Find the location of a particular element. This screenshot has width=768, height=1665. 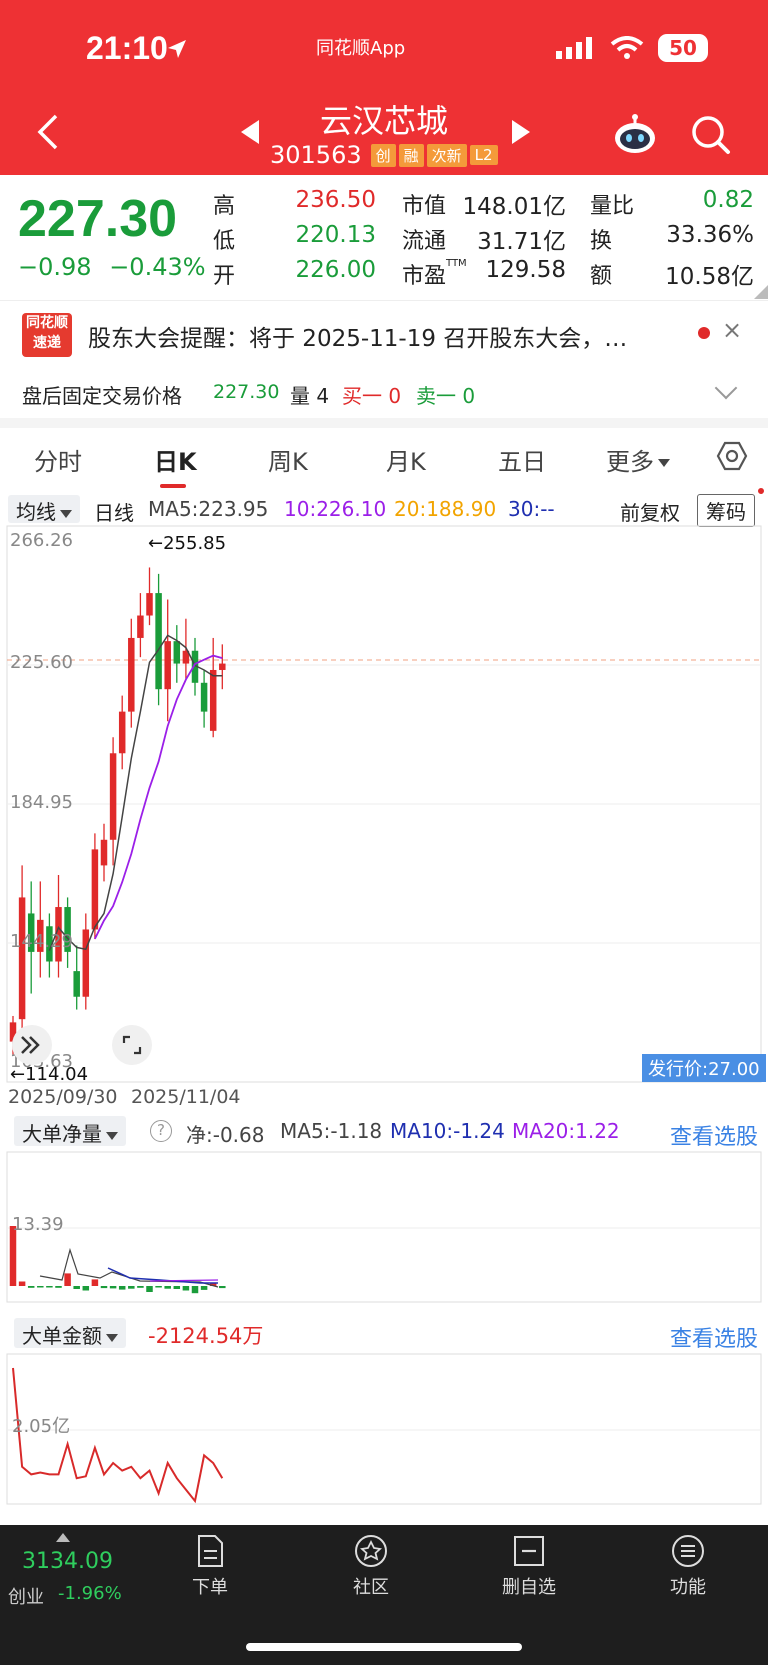

amount-y-label: 2.05亿 is located at coordinates (41, 1426).